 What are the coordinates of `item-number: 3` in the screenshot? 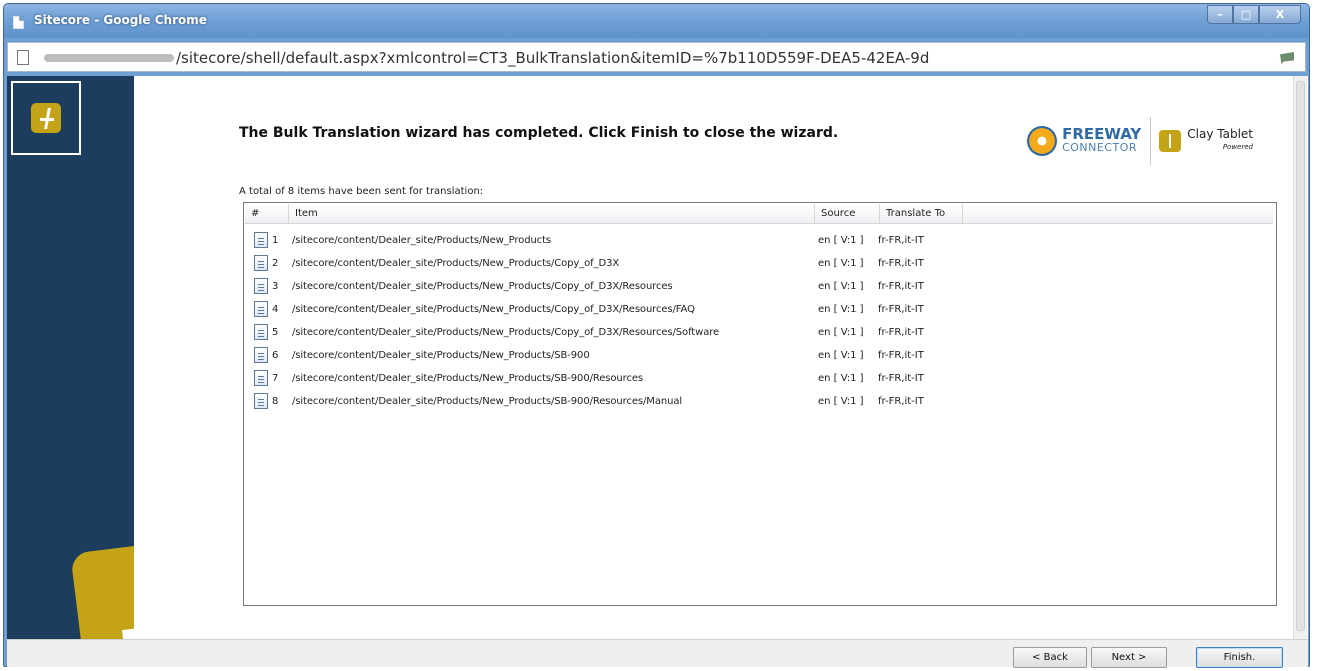 It's located at (275, 286).